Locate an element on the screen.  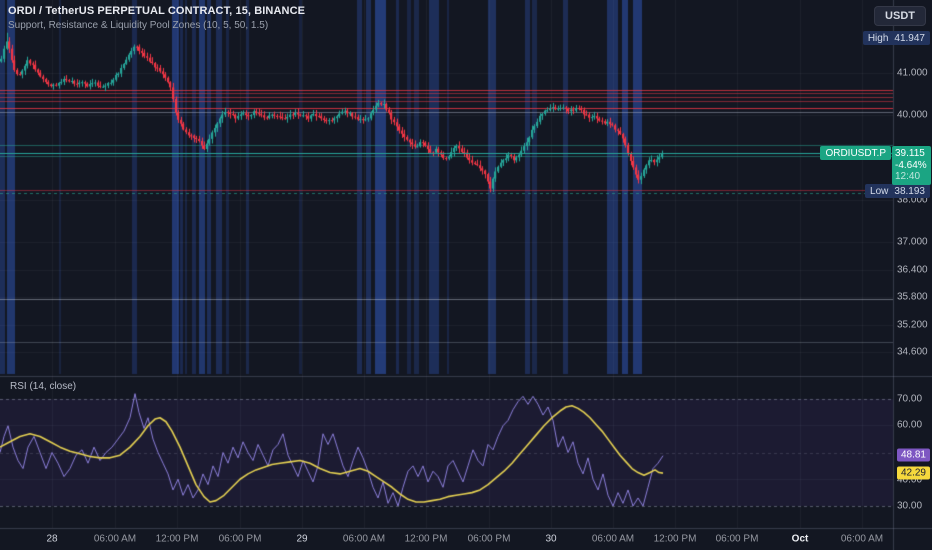
rsi-tick-label: 30.00 is located at coordinates (910, 506).